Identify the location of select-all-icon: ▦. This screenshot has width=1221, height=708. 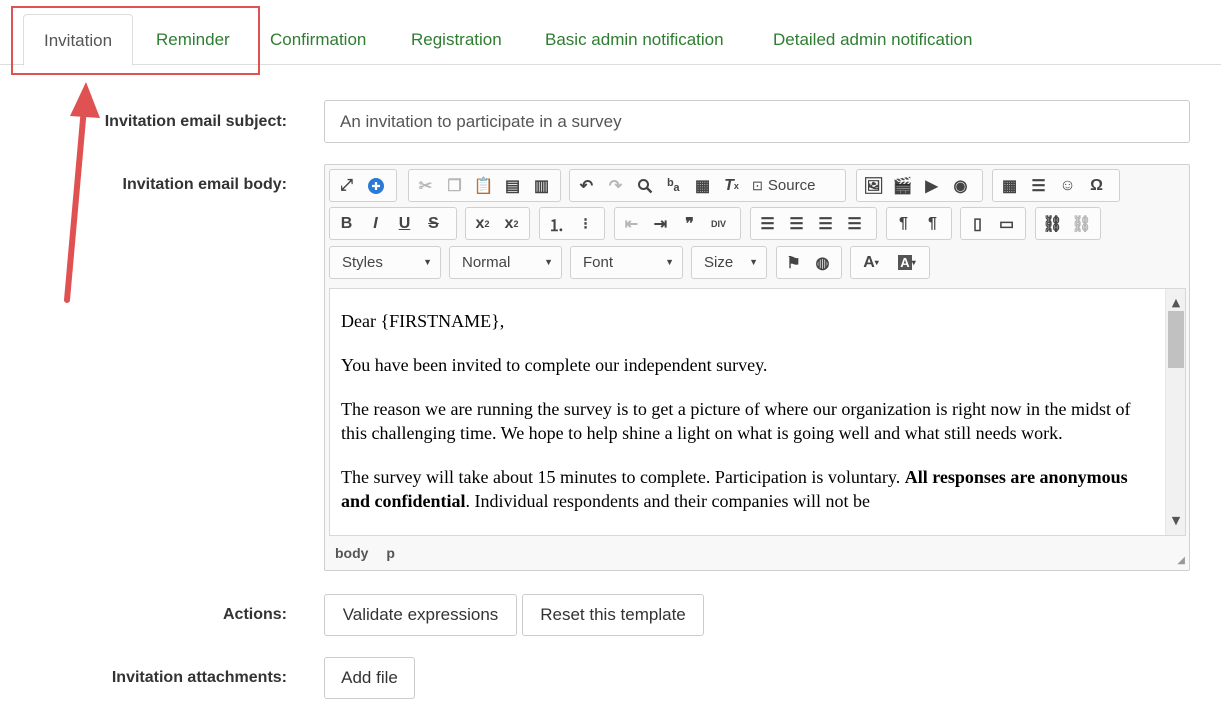
(702, 186).